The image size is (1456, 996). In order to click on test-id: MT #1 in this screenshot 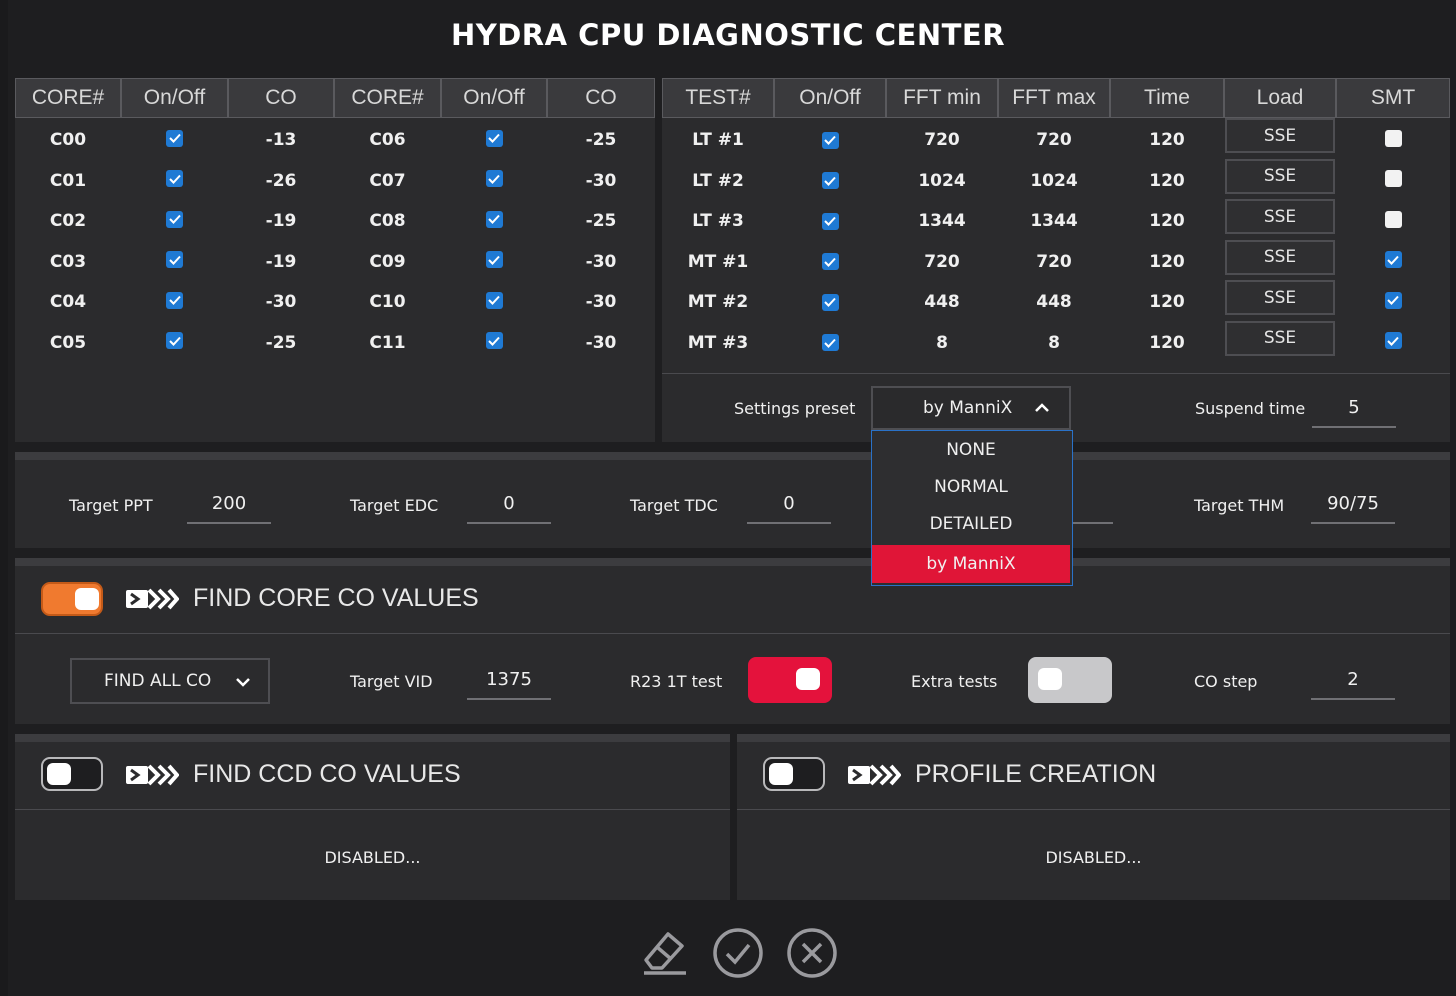, I will do `click(718, 261)`.